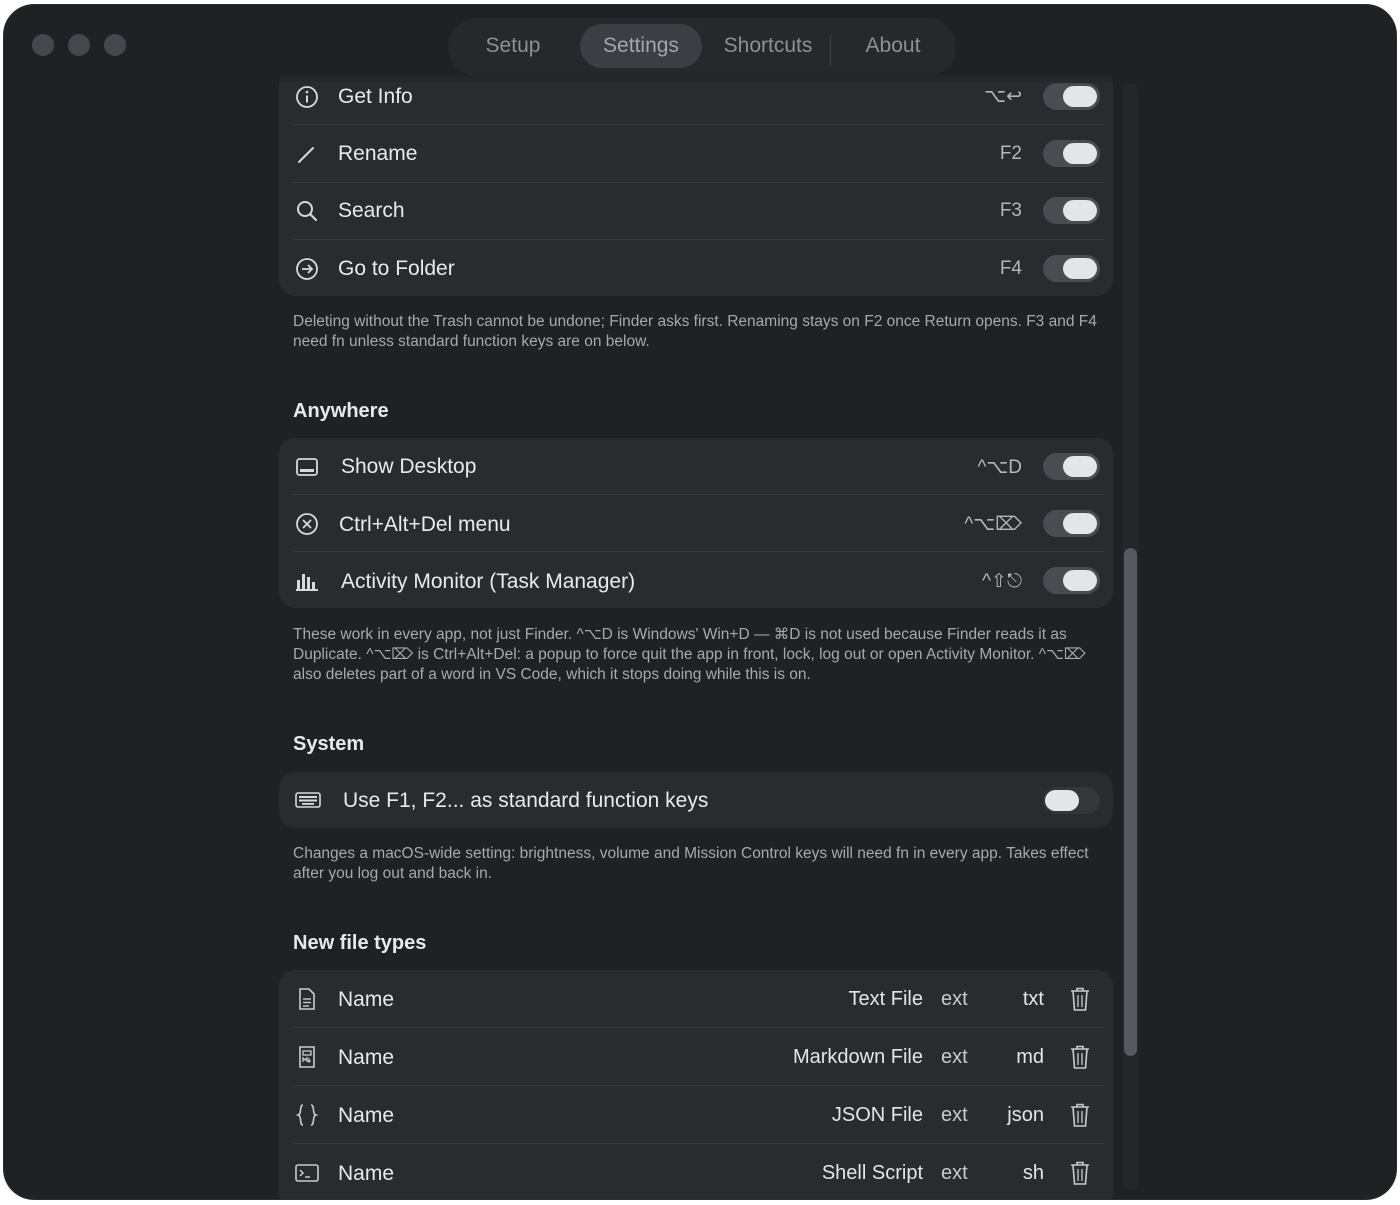  Describe the element at coordinates (872, 1173) in the screenshot. I see `file-kind-input: Shell Script` at that location.